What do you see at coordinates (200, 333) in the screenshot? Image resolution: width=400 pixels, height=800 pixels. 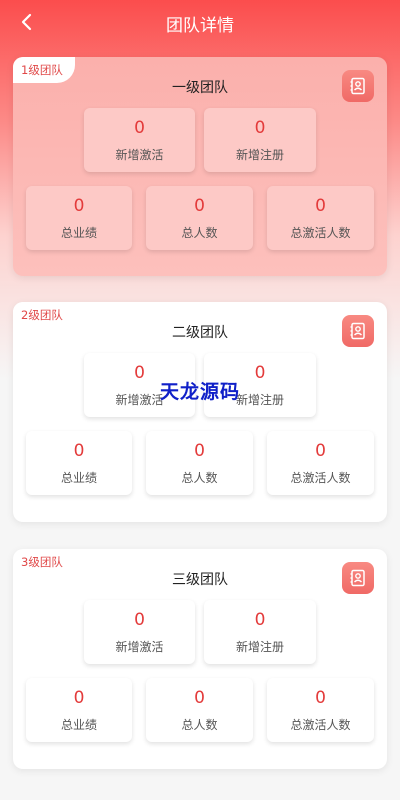 I see `team-title: 二级团队` at bounding box center [200, 333].